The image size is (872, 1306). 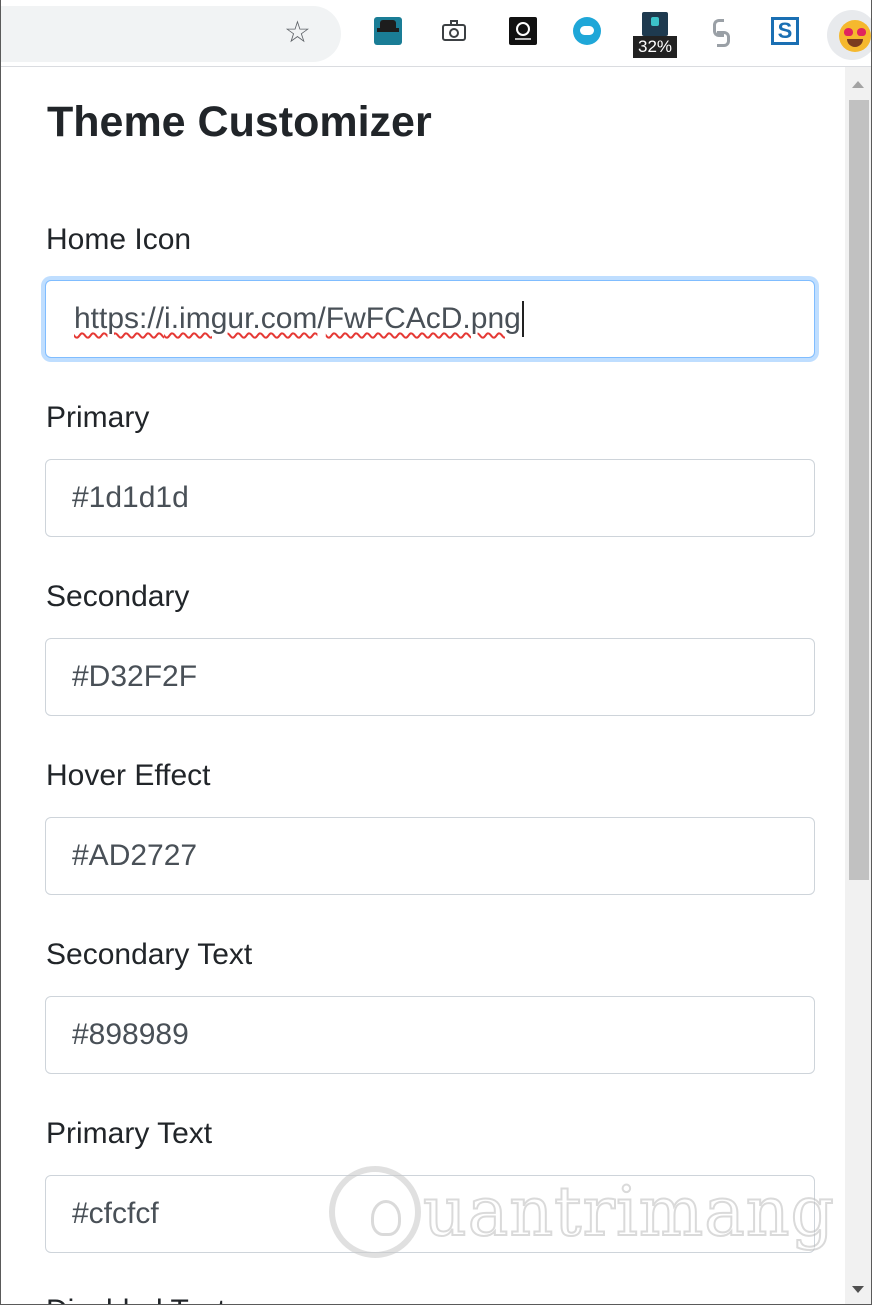 I want to click on primary-label: Primary, so click(x=98, y=417).